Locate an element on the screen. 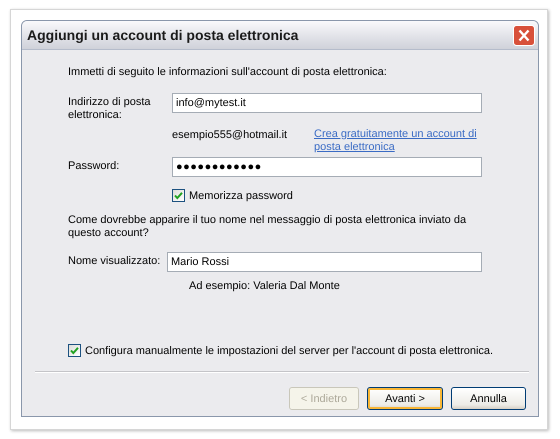  password-field: ●●●●●●●●●●●● is located at coordinates (327, 167).